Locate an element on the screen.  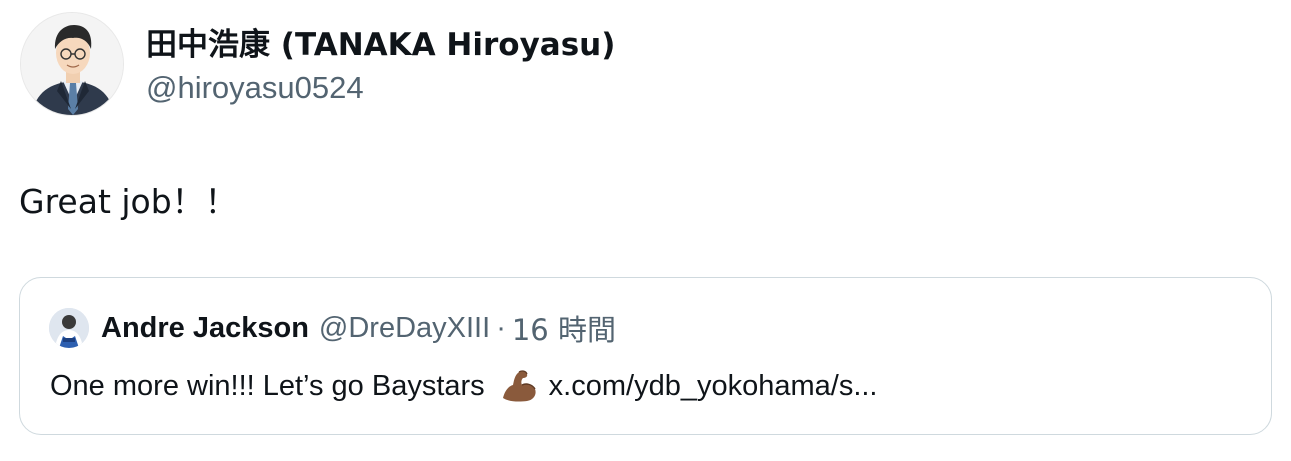
quoted-tweet-header: Andre Jackson @DreDayXIII · 16 時間 is located at coordinates (332, 328).